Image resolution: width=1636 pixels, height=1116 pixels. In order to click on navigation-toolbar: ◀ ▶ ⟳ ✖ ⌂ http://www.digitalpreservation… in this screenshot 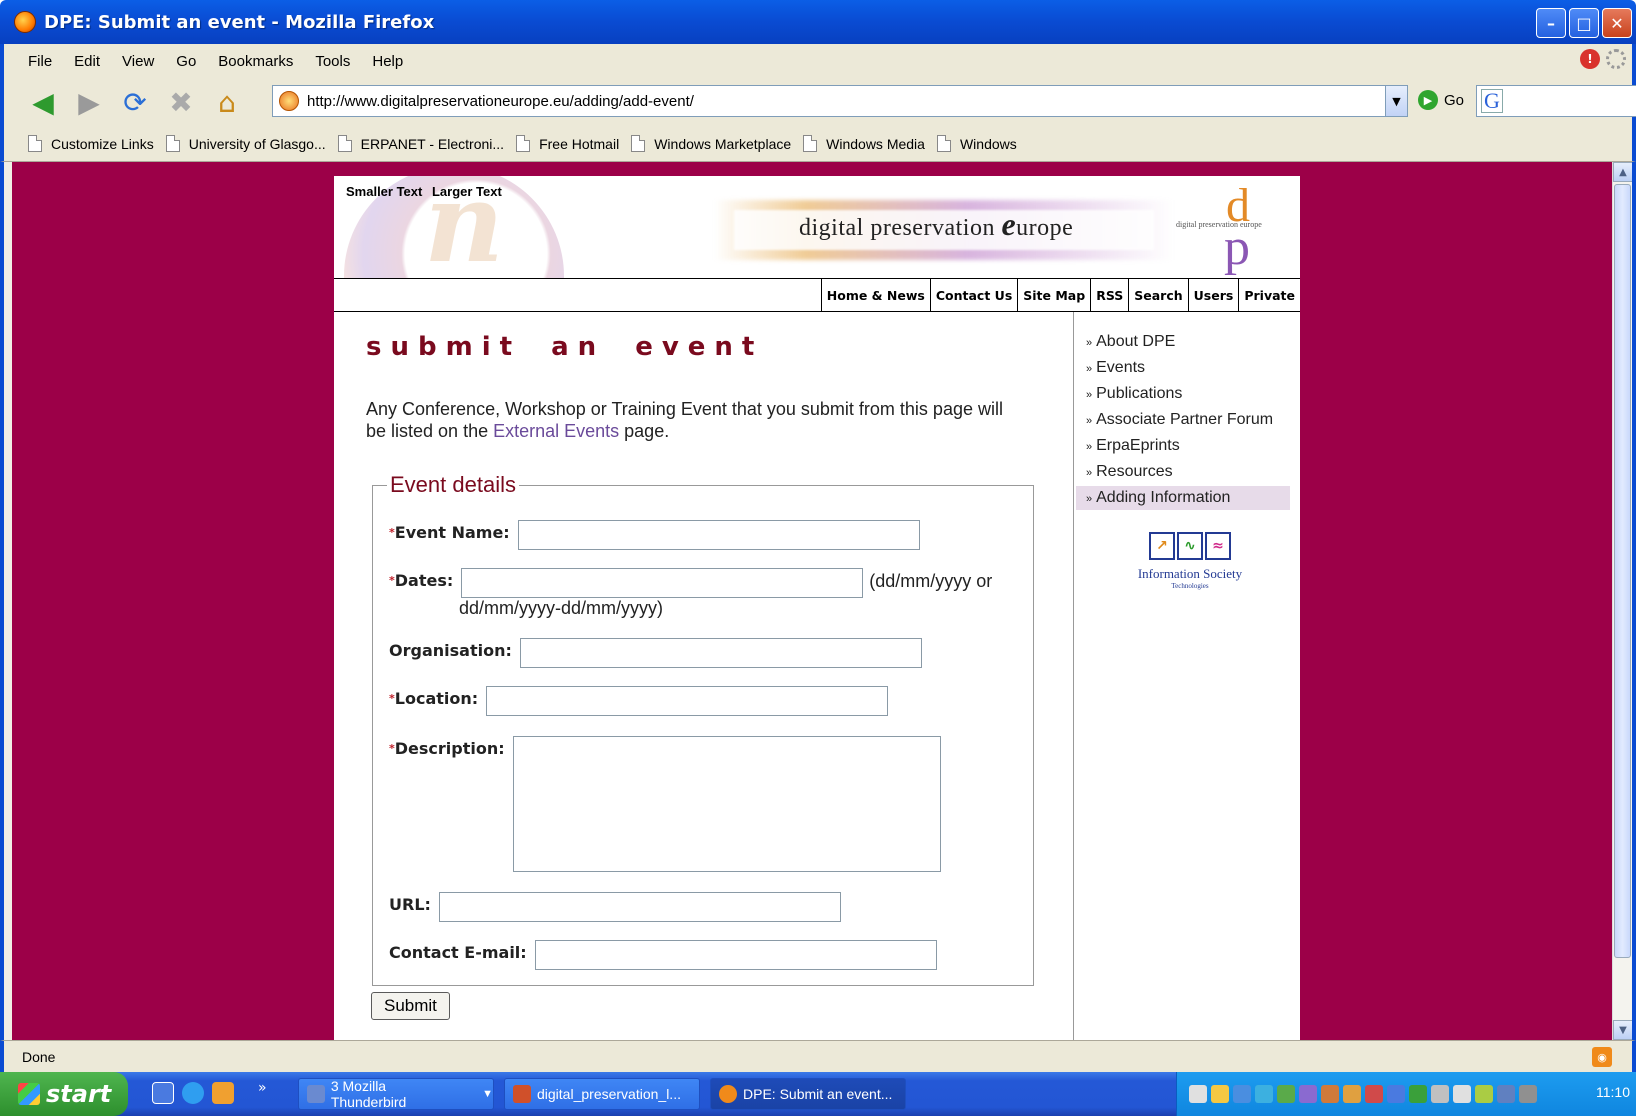, I will do `click(818, 102)`.